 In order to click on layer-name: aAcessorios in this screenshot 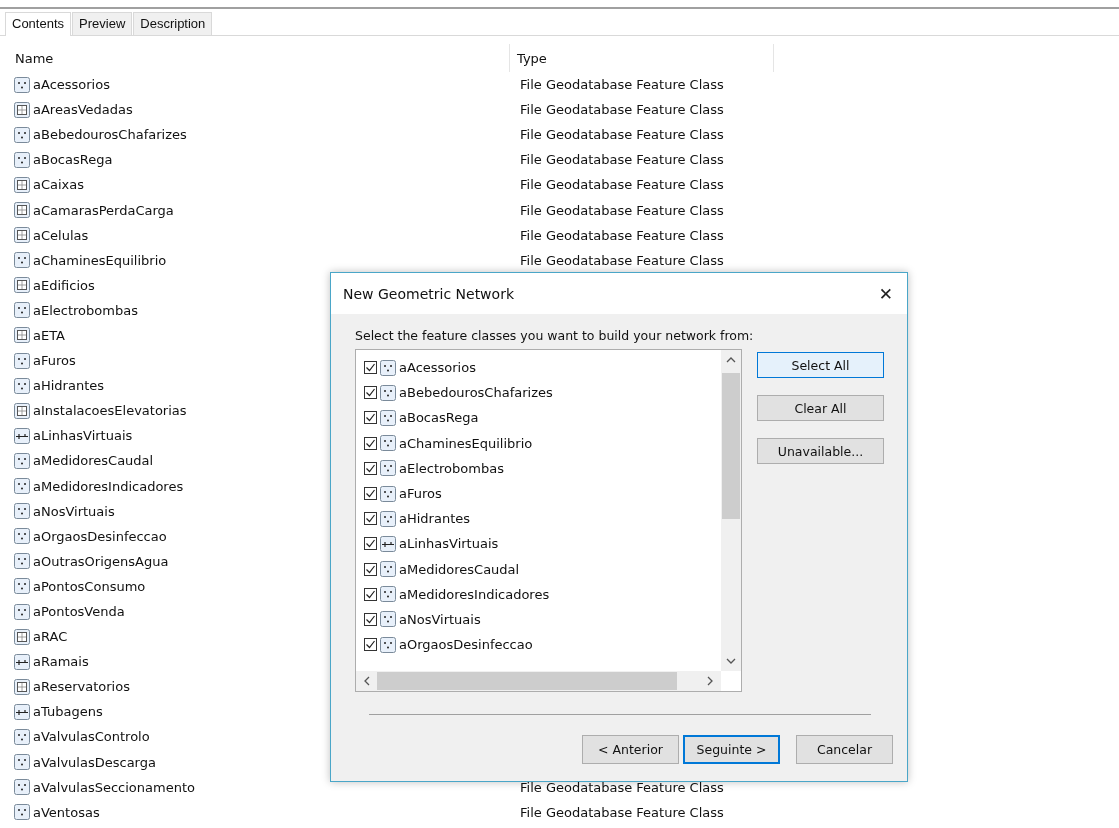, I will do `click(71, 85)`.